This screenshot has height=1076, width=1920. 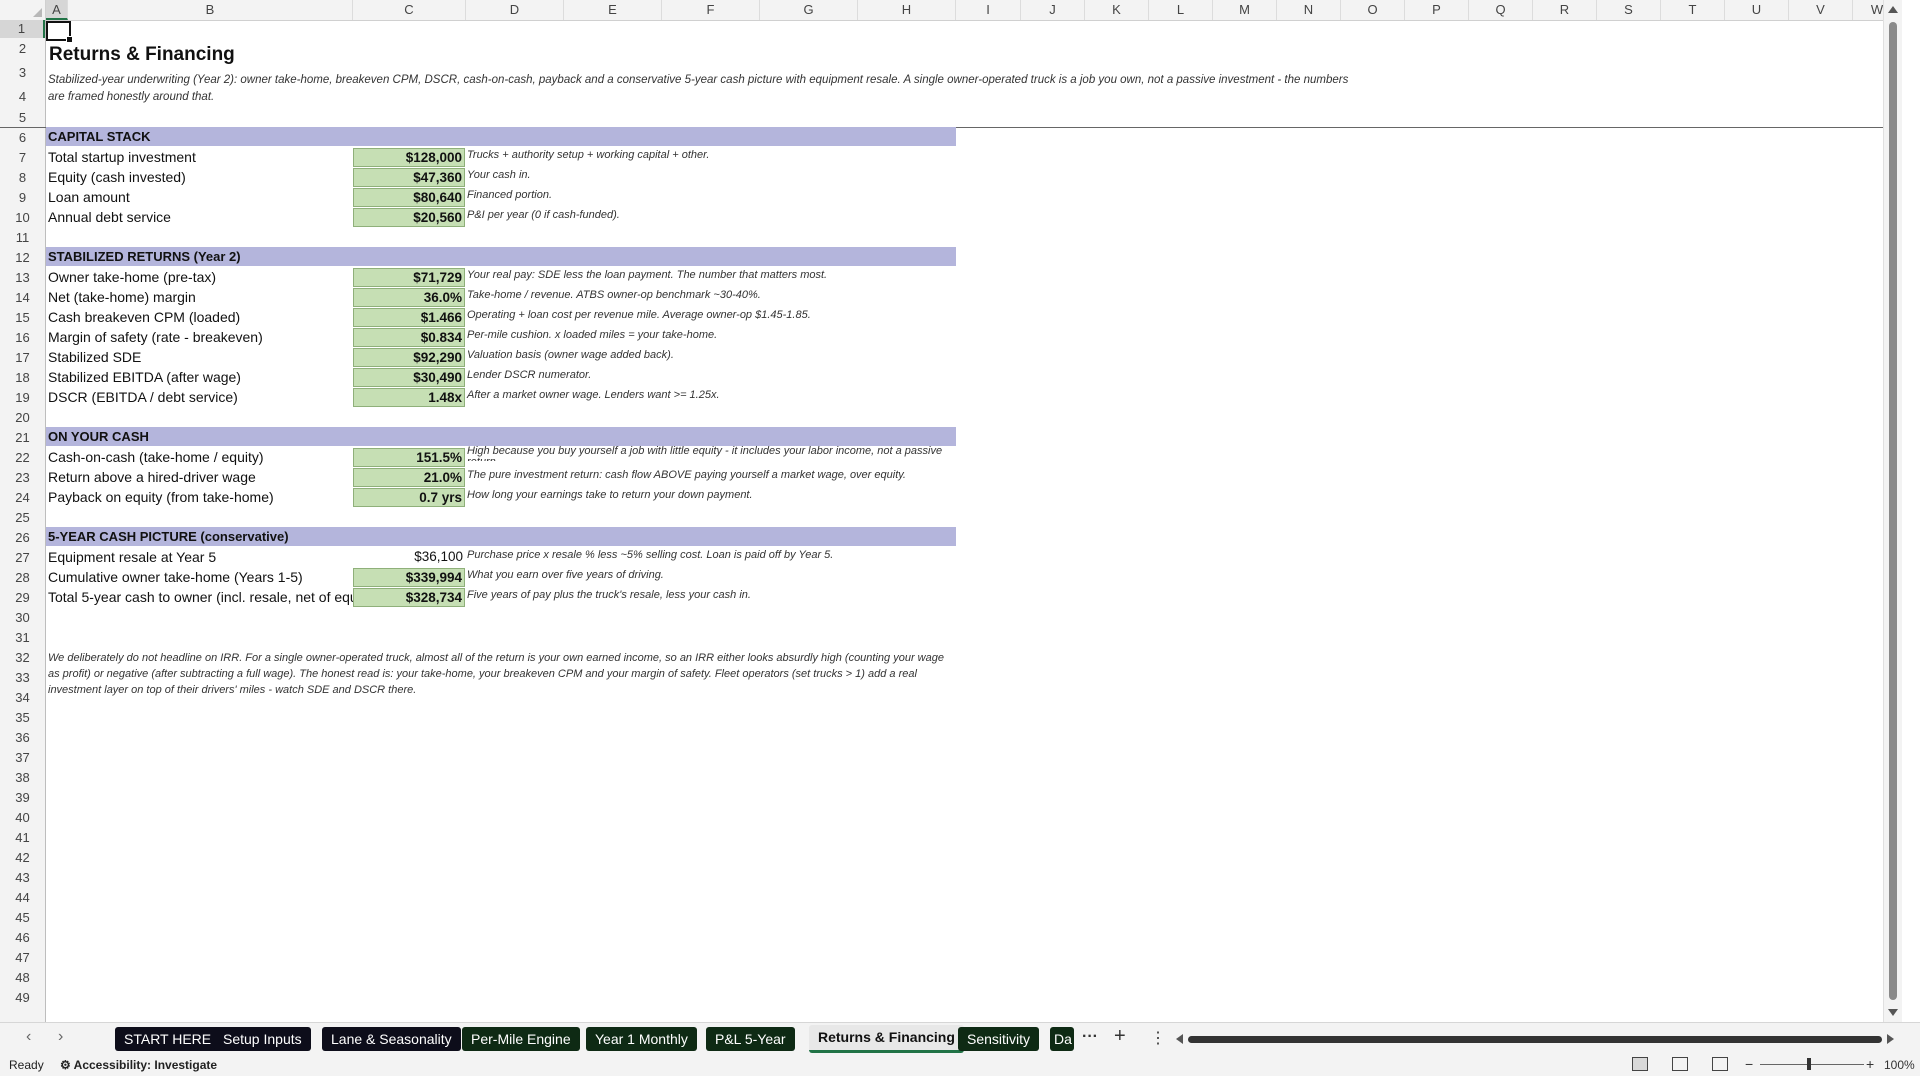 What do you see at coordinates (22, 918) in the screenshot?
I see `row-header: 45` at bounding box center [22, 918].